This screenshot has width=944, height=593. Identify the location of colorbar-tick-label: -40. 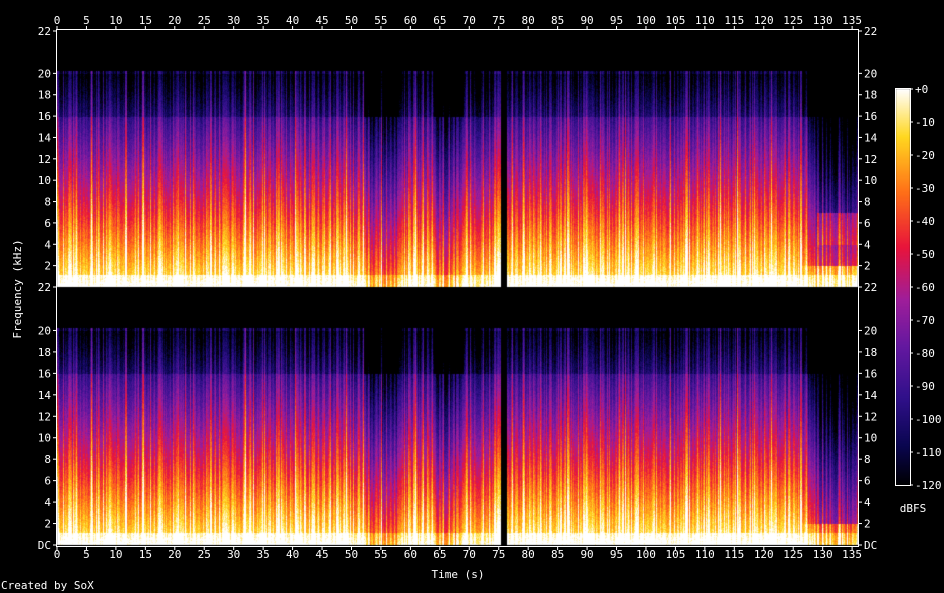
(925, 221).